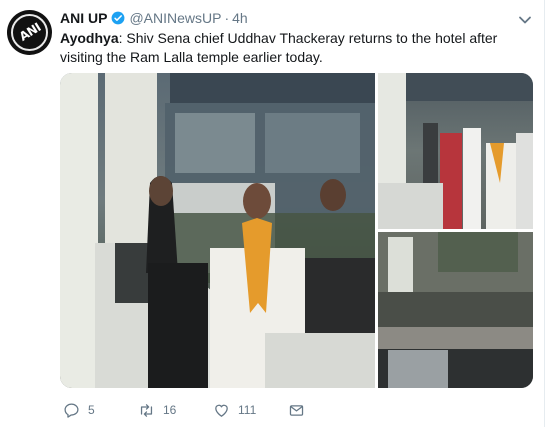 This screenshot has width=547, height=427. I want to click on reply-button: 5, so click(79, 410).